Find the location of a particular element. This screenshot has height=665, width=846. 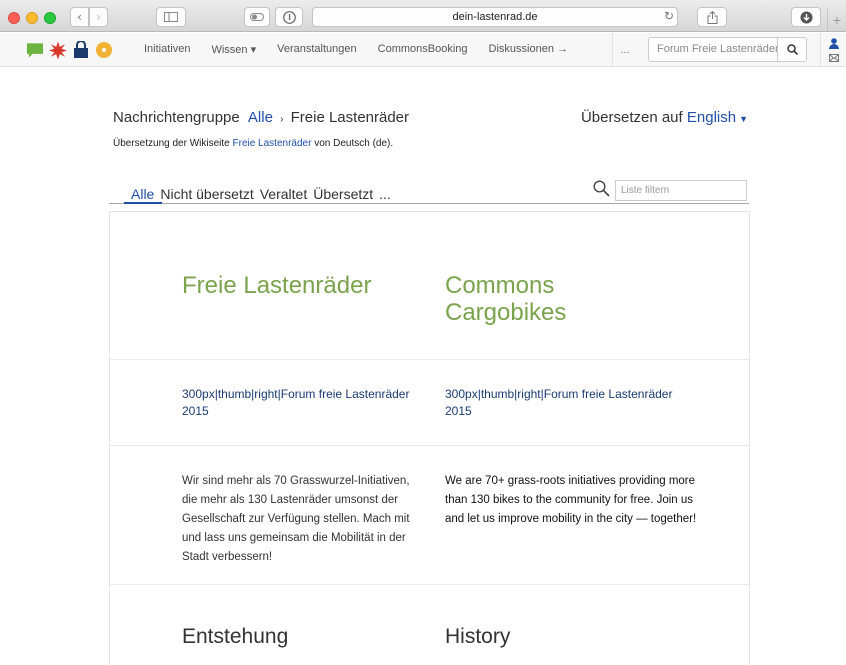

coin-logo is located at coordinates (104, 50).